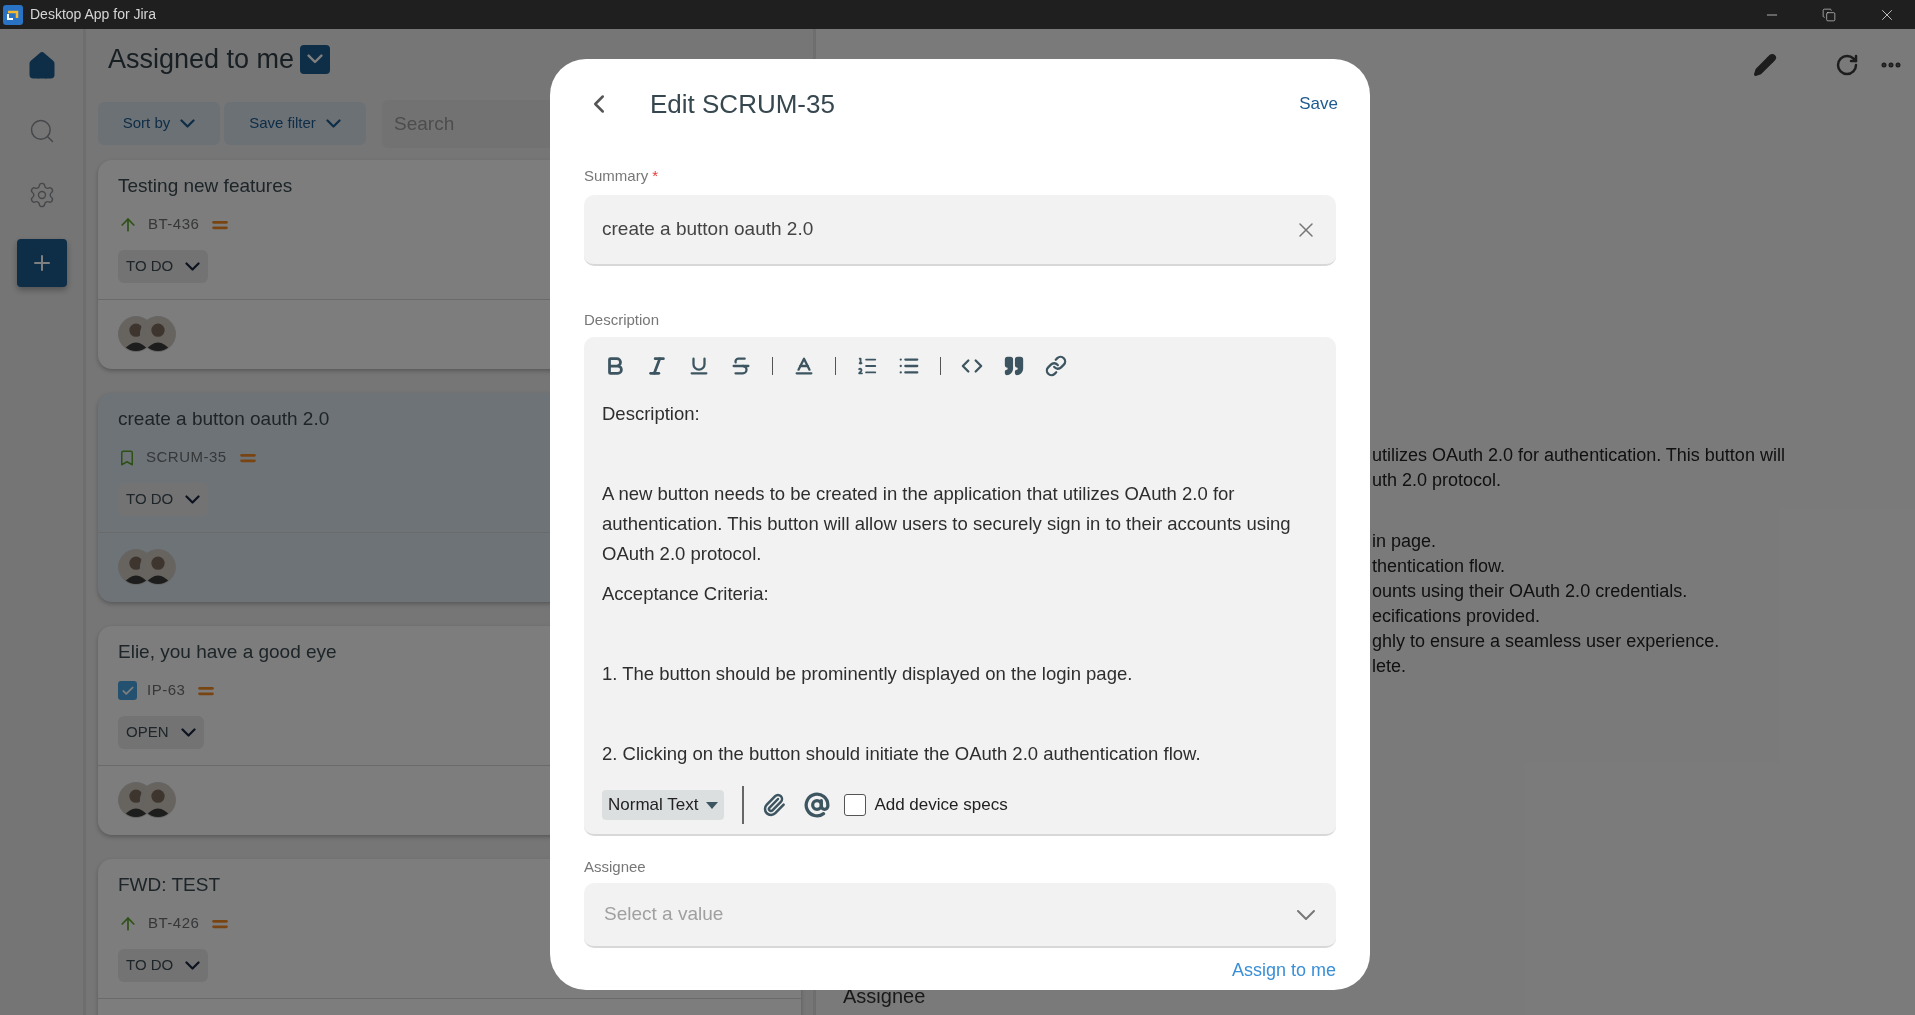 Image resolution: width=1915 pixels, height=1015 pixels. What do you see at coordinates (651, 414) in the screenshot?
I see `description-paragraph: Description:` at bounding box center [651, 414].